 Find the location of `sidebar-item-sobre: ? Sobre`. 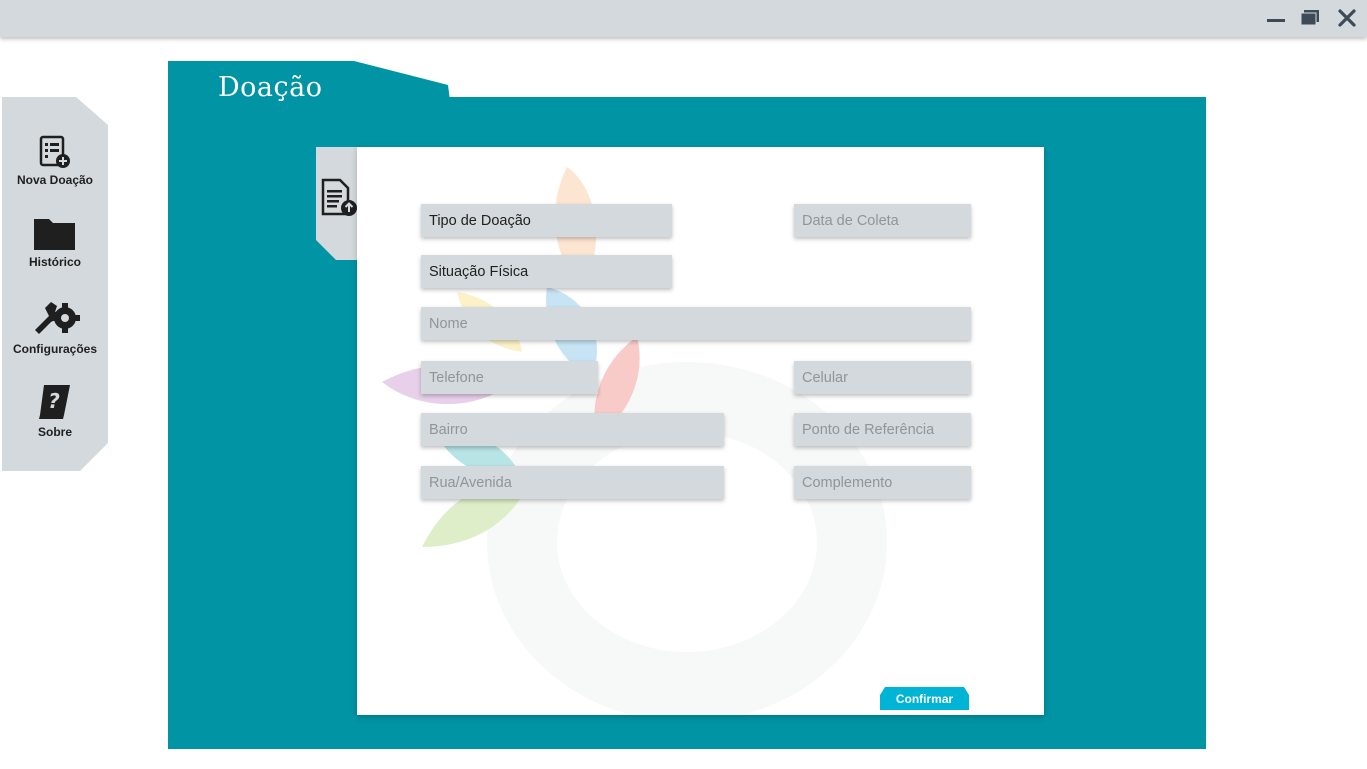

sidebar-item-sobre: ? Sobre is located at coordinates (55, 411).